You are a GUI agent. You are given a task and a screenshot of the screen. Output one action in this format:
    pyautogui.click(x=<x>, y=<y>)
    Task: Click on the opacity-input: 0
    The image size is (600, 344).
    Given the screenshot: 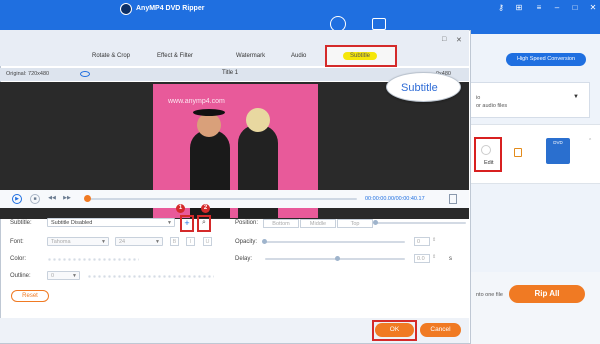 What is the action you would take?
    pyautogui.click(x=422, y=241)
    